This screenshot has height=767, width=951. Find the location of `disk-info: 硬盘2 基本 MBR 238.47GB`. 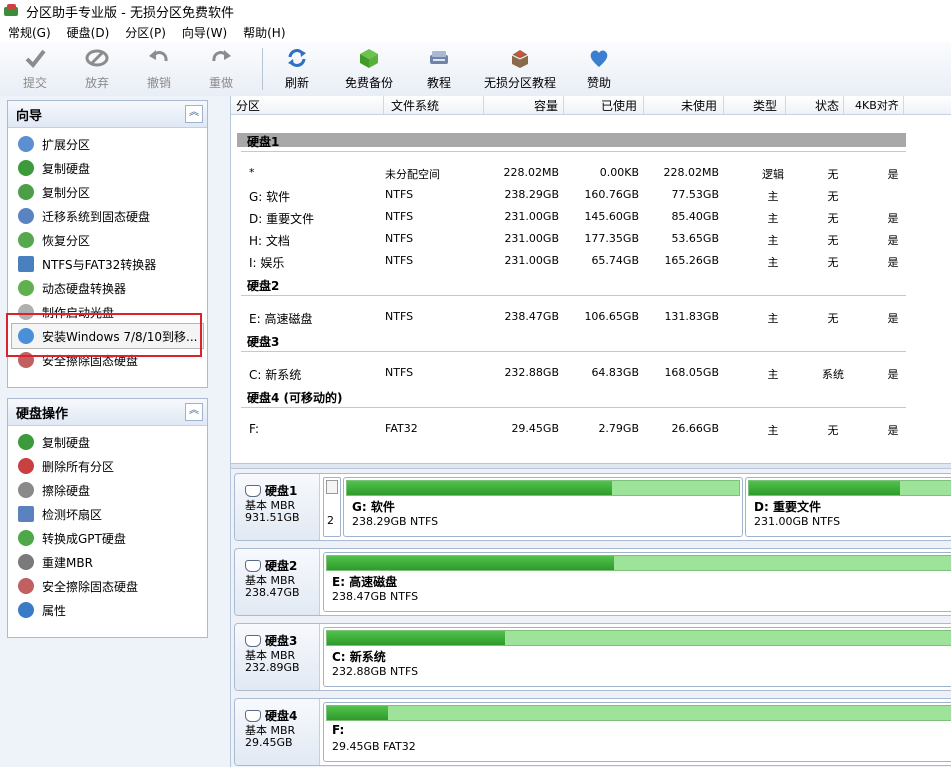

disk-info: 硬盘2 基本 MBR 238.47GB is located at coordinates (277, 582).